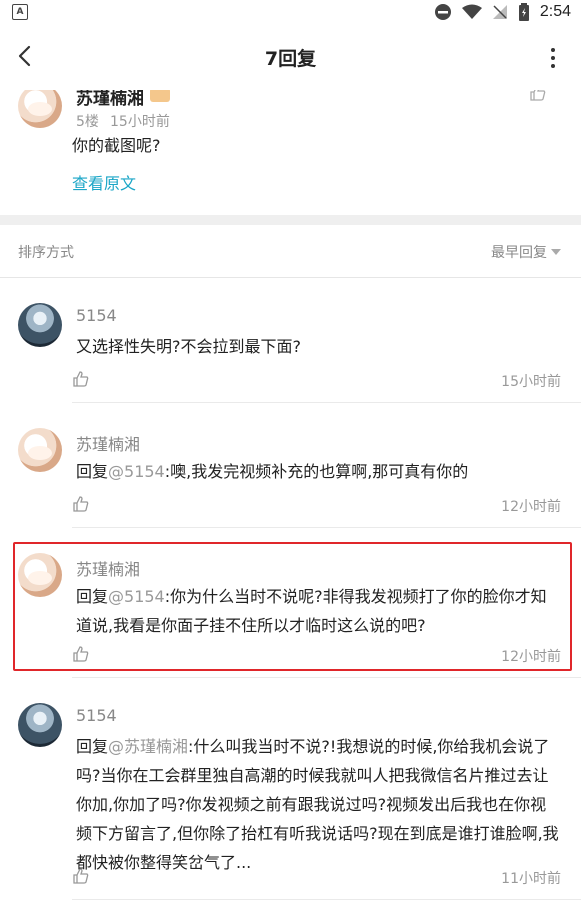 The image size is (581, 923). What do you see at coordinates (290, 152) in the screenshot?
I see `original-post: 苏瑾楠湘 5楼 15小时前 你的截图呢? 查看原文` at bounding box center [290, 152].